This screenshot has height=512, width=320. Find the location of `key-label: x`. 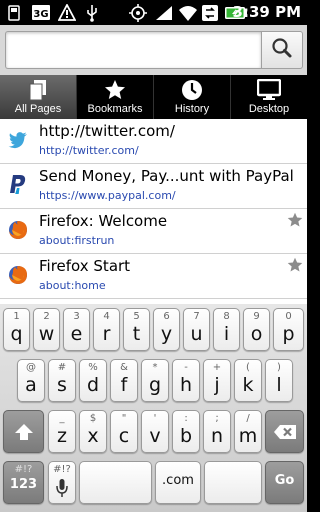

key-label: x is located at coordinates (93, 436).